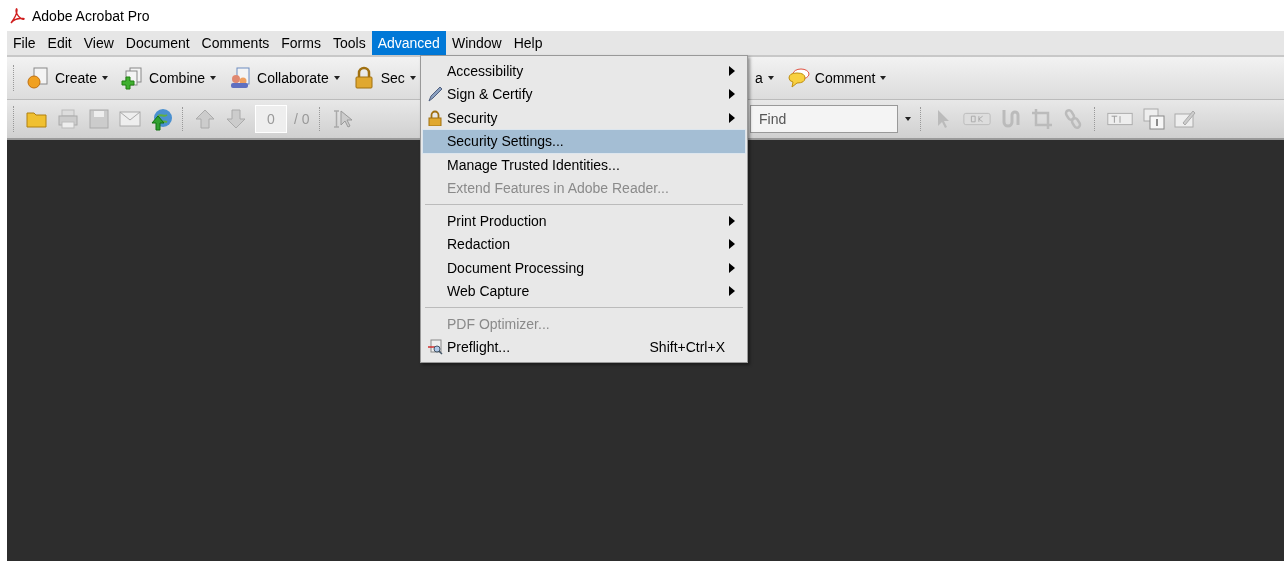  What do you see at coordinates (168, 78) in the screenshot?
I see `toolbar-button: Combine` at bounding box center [168, 78].